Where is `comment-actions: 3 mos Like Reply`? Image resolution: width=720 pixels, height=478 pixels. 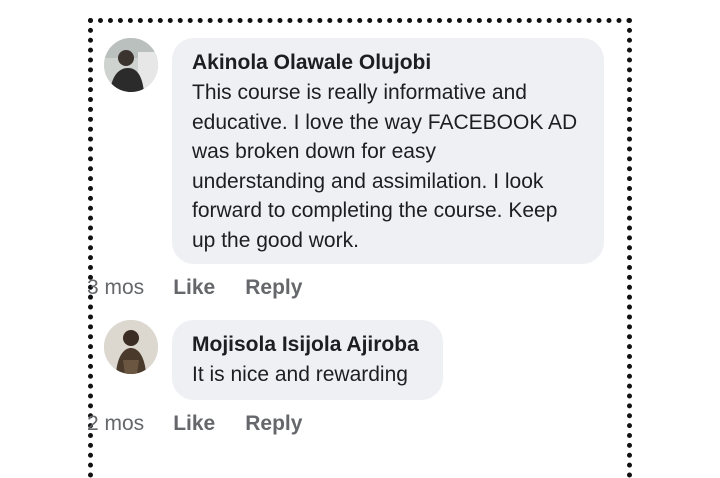
comment-actions: 3 mos Like Reply is located at coordinates (194, 288).